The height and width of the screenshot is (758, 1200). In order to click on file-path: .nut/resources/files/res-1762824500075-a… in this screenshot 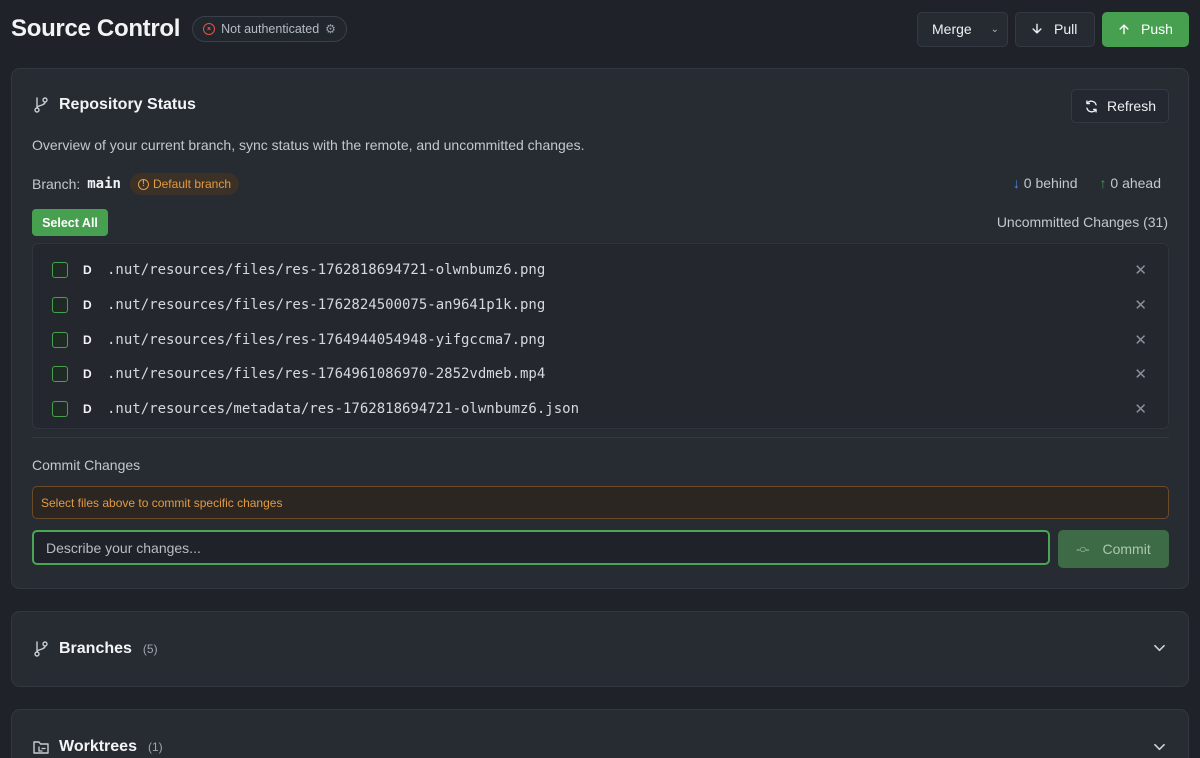, I will do `click(326, 305)`.